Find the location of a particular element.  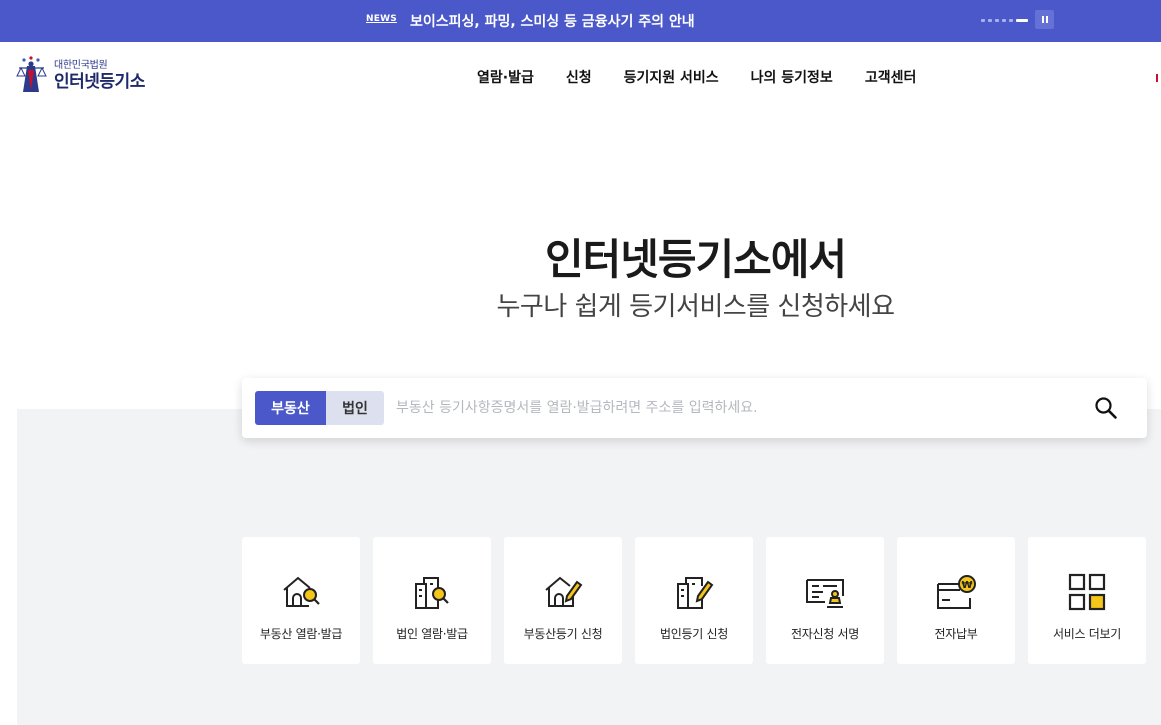

nav-item-view-issue: 열람·발급 is located at coordinates (505, 77).